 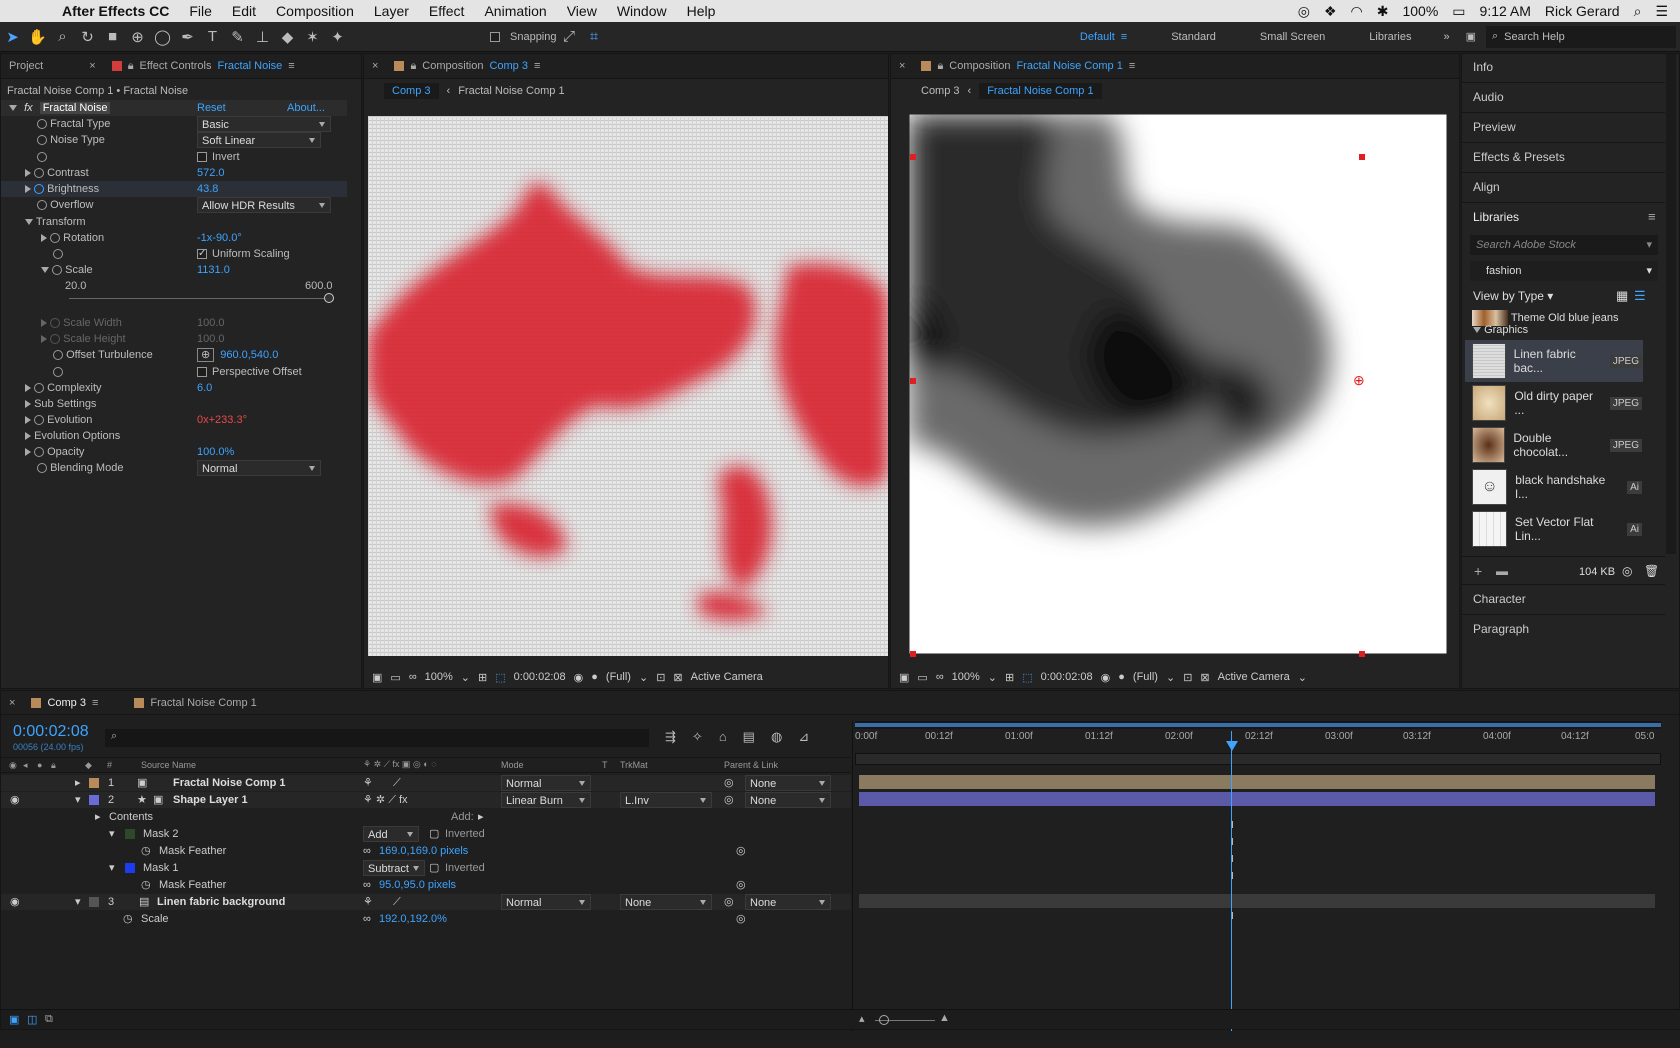 What do you see at coordinates (202, 157) in the screenshot?
I see `invert-checkbox` at bounding box center [202, 157].